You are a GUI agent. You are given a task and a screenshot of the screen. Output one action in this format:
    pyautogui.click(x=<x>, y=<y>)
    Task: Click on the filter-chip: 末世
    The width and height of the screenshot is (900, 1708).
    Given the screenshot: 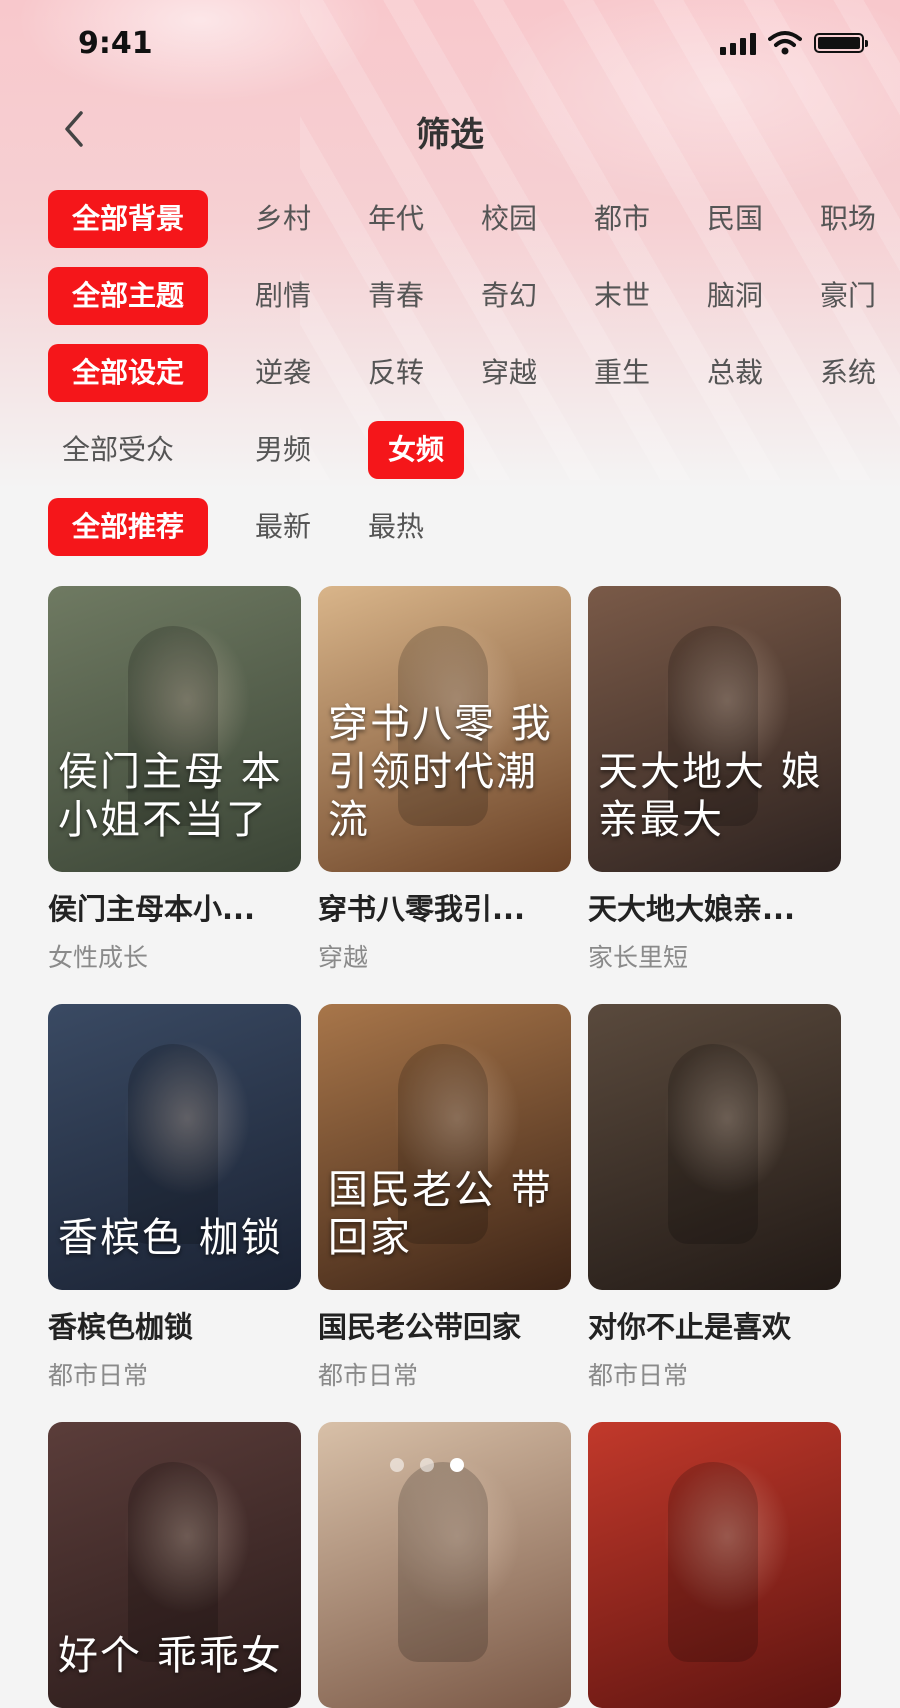 What is the action you would take?
    pyautogui.click(x=622, y=296)
    